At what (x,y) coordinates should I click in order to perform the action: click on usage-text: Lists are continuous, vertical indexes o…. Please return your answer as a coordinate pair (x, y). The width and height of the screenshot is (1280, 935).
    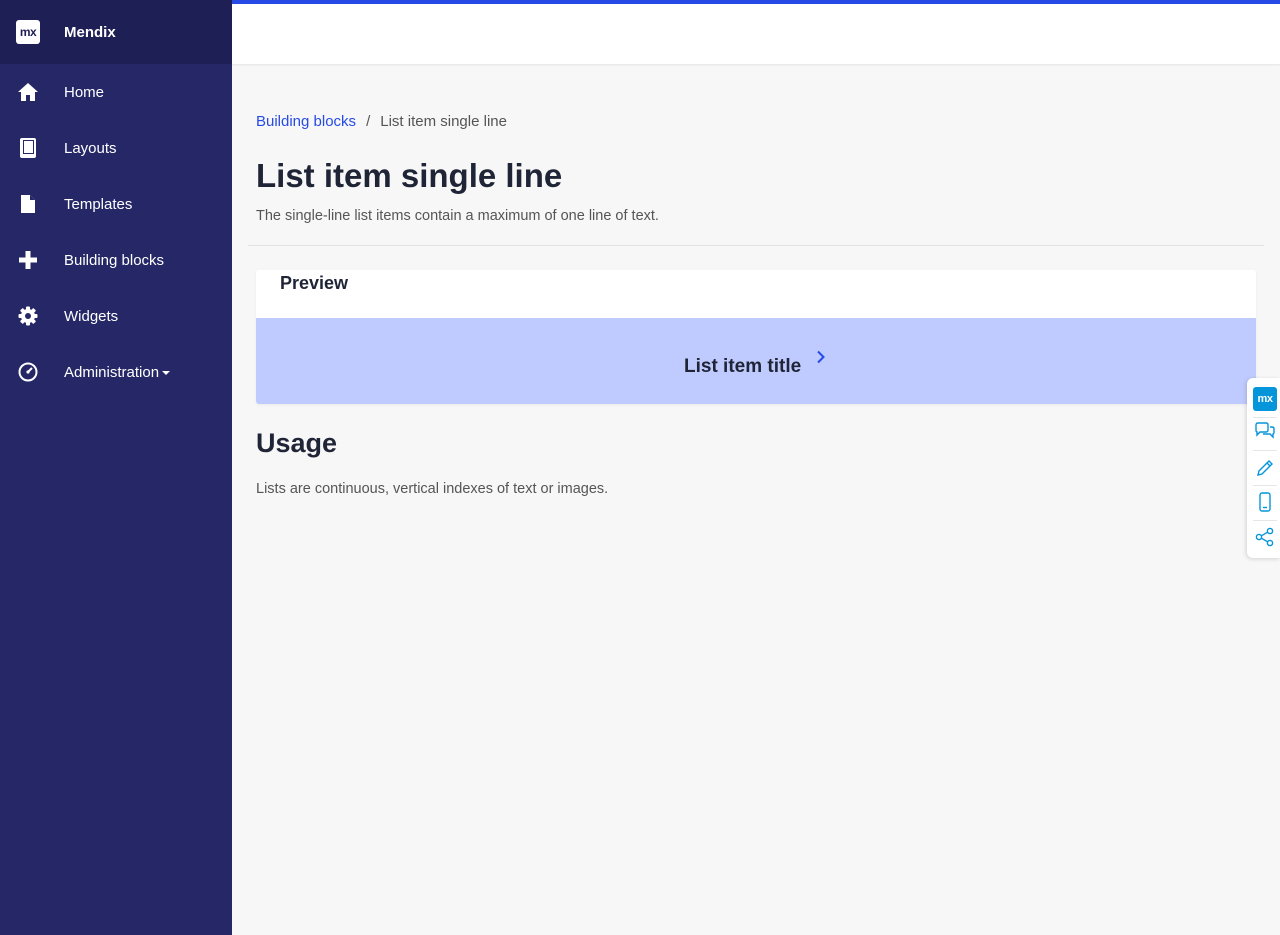
    Looking at the image, I should click on (432, 489).